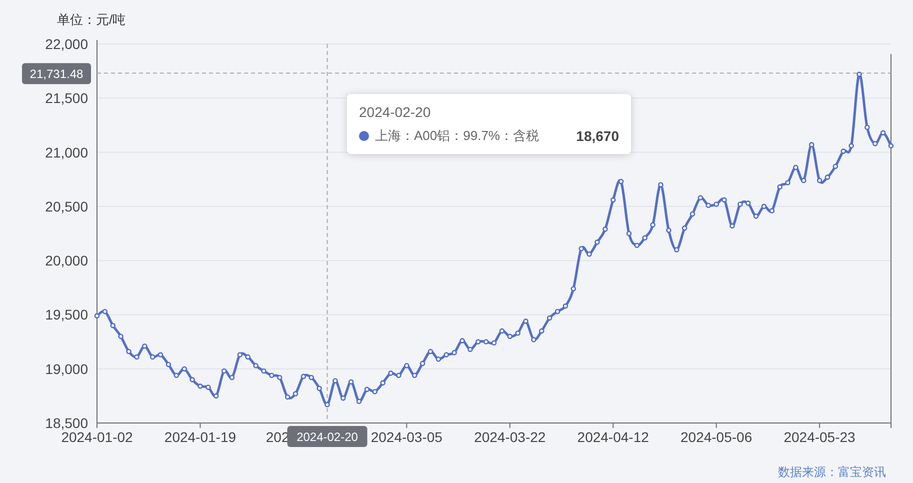 The image size is (913, 483). I want to click on source-note: 数据来源：富宝资讯, so click(832, 472).